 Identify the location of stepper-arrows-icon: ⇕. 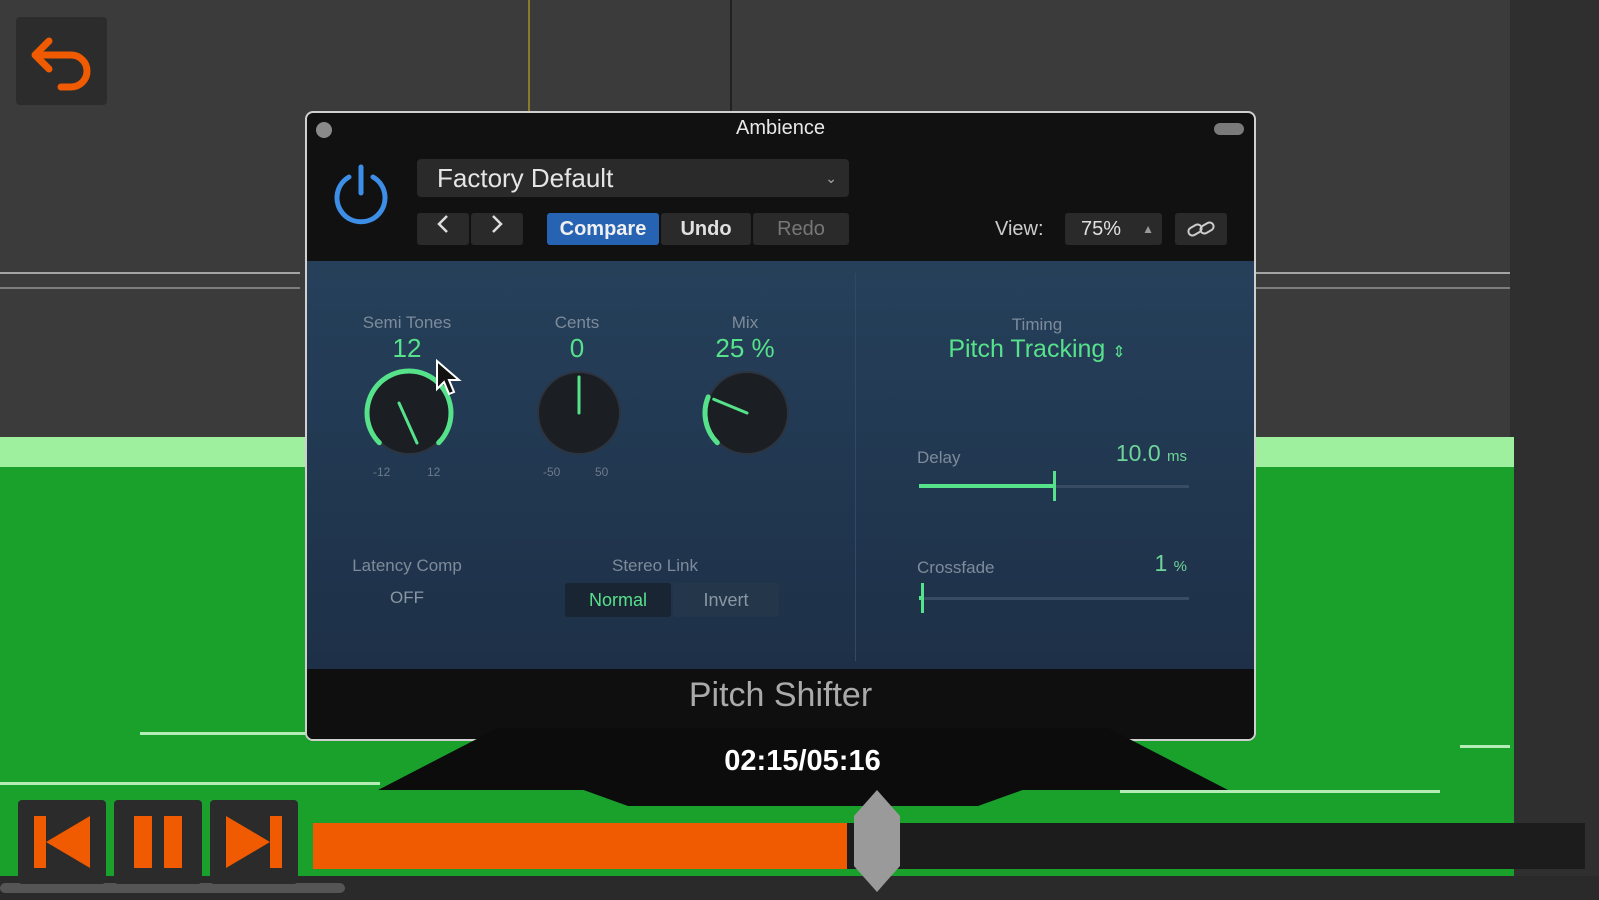
(1119, 352).